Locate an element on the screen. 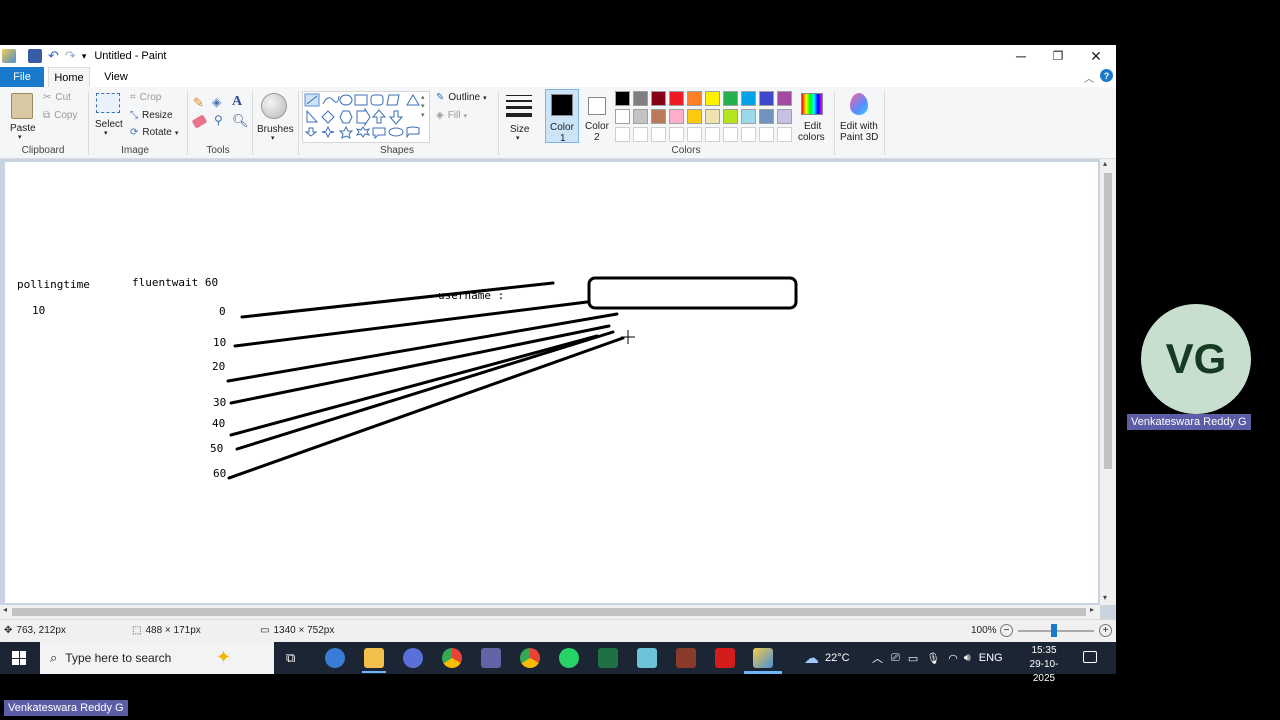 The width and height of the screenshot is (1280, 720). redo-icon: ↷ is located at coordinates (70, 56).